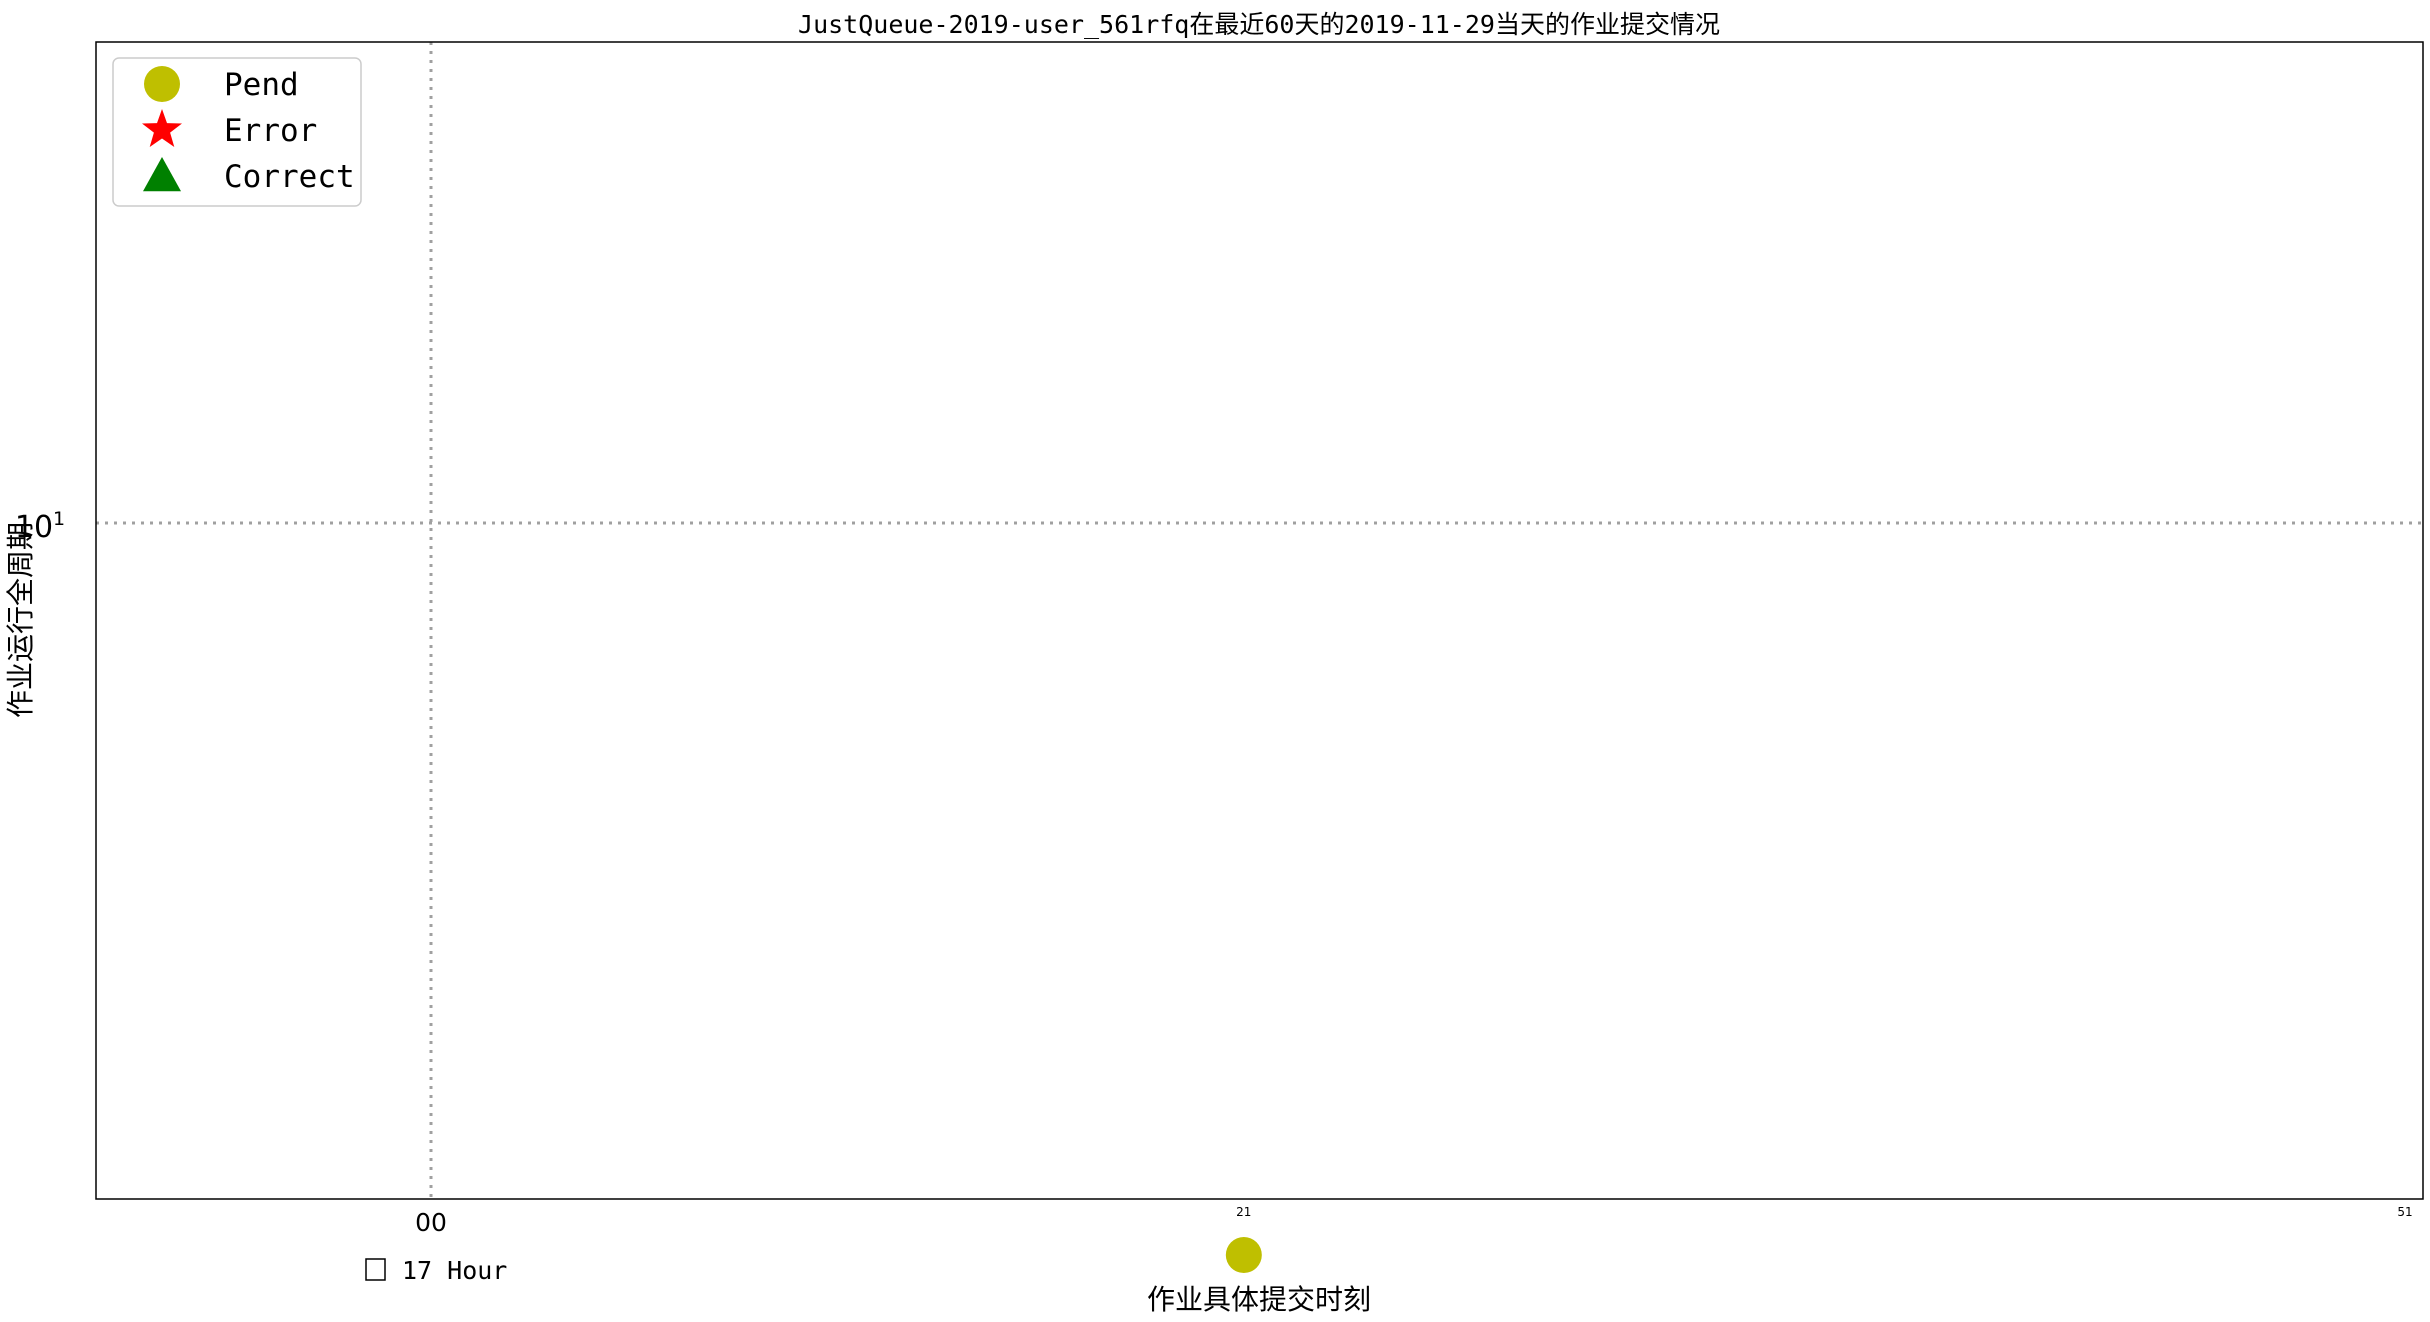 This screenshot has width=2430, height=1322. I want to click on data-points, so click(1243, 1255).